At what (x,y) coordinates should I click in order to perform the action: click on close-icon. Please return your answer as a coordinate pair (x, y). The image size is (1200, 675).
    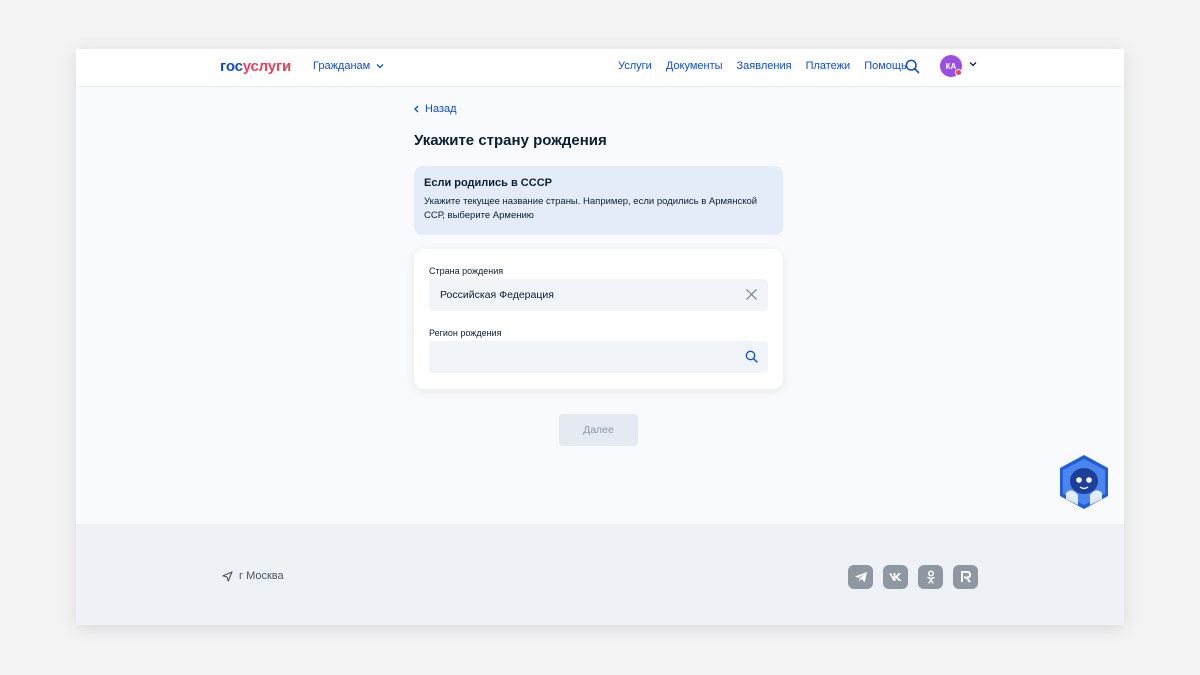
    Looking at the image, I should click on (751, 294).